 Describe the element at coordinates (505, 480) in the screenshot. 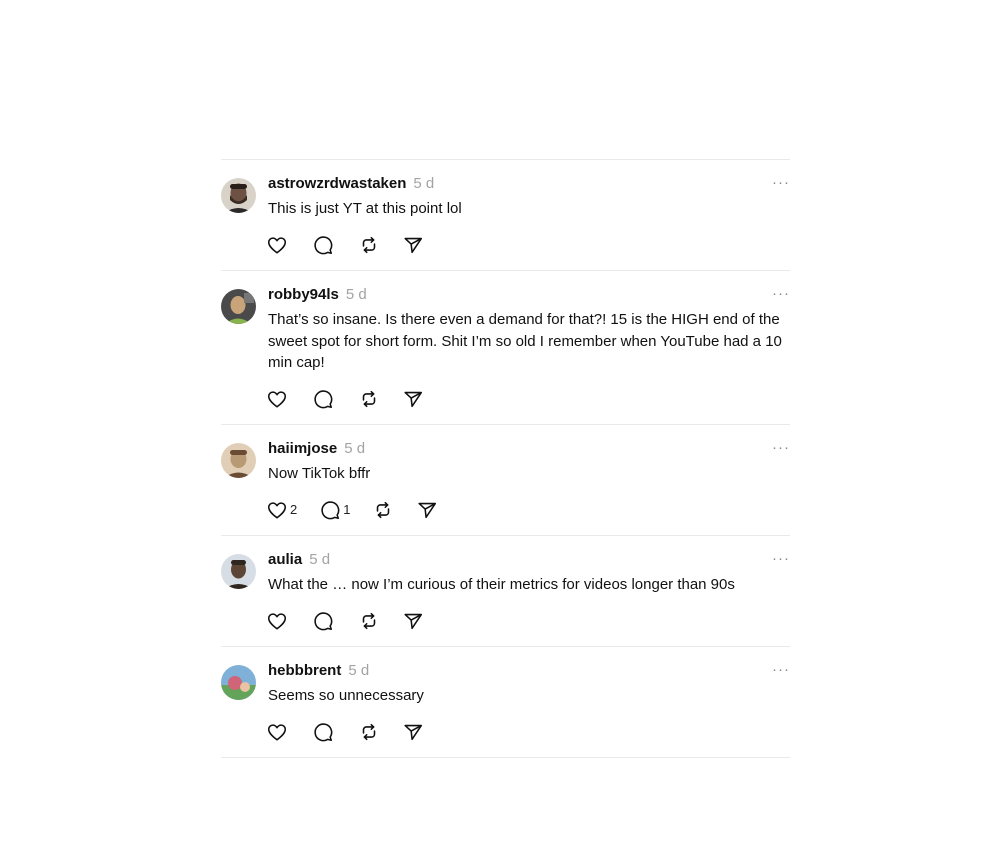

I see `comment: haiimjose 5 d Now TikTok bffr 2 1 ···` at that location.